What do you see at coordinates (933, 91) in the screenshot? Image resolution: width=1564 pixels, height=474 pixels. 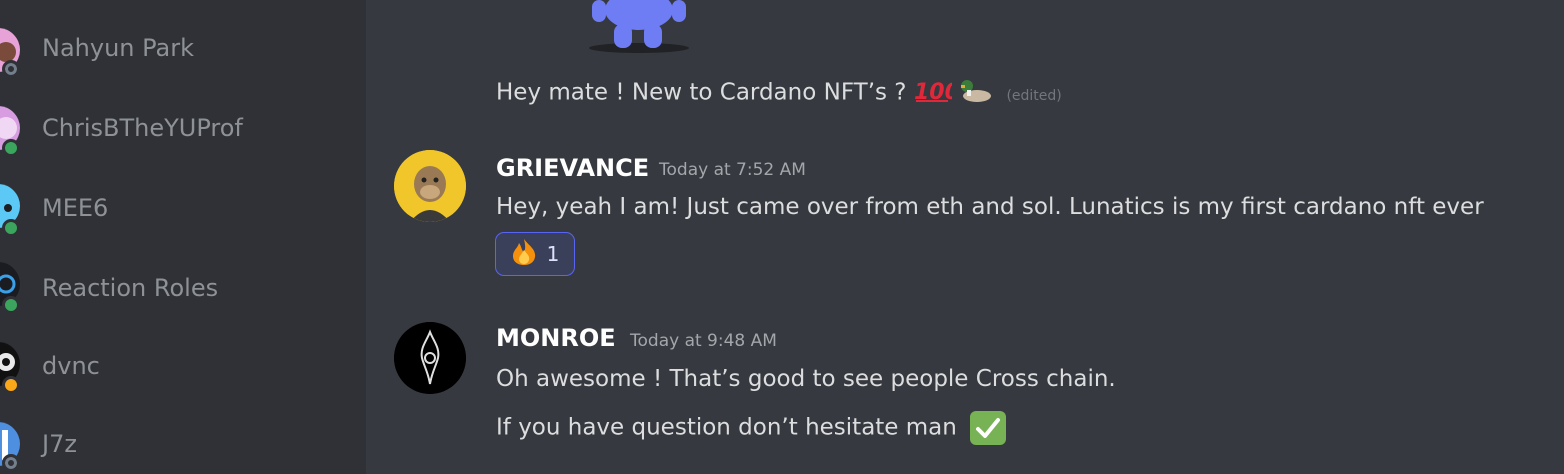 I see `svg-text: 100` at bounding box center [933, 91].